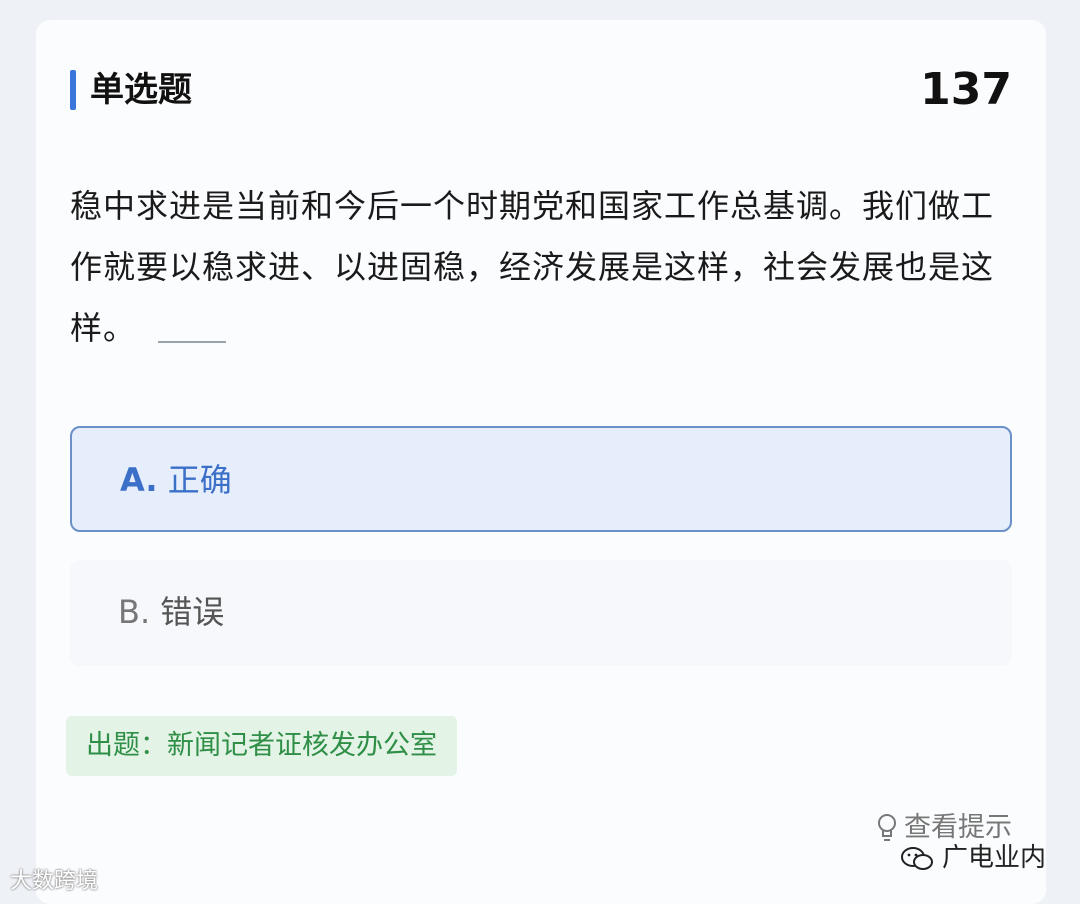 The height and width of the screenshot is (904, 1080). I want to click on watermark-left: 大数跨境, so click(54, 882).